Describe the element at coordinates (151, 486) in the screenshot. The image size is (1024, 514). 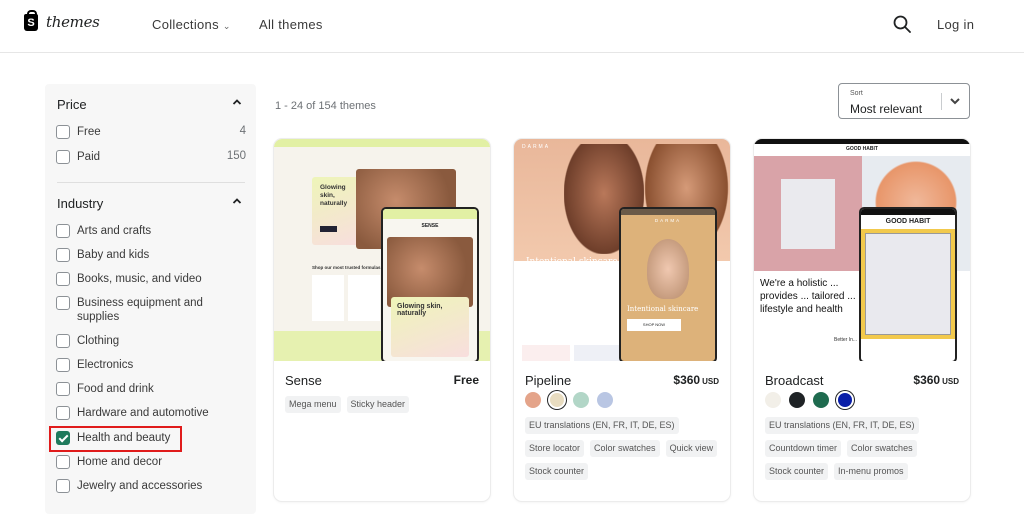
I see `filter-option-jewelry-accessories: Jewelry and accessories` at that location.